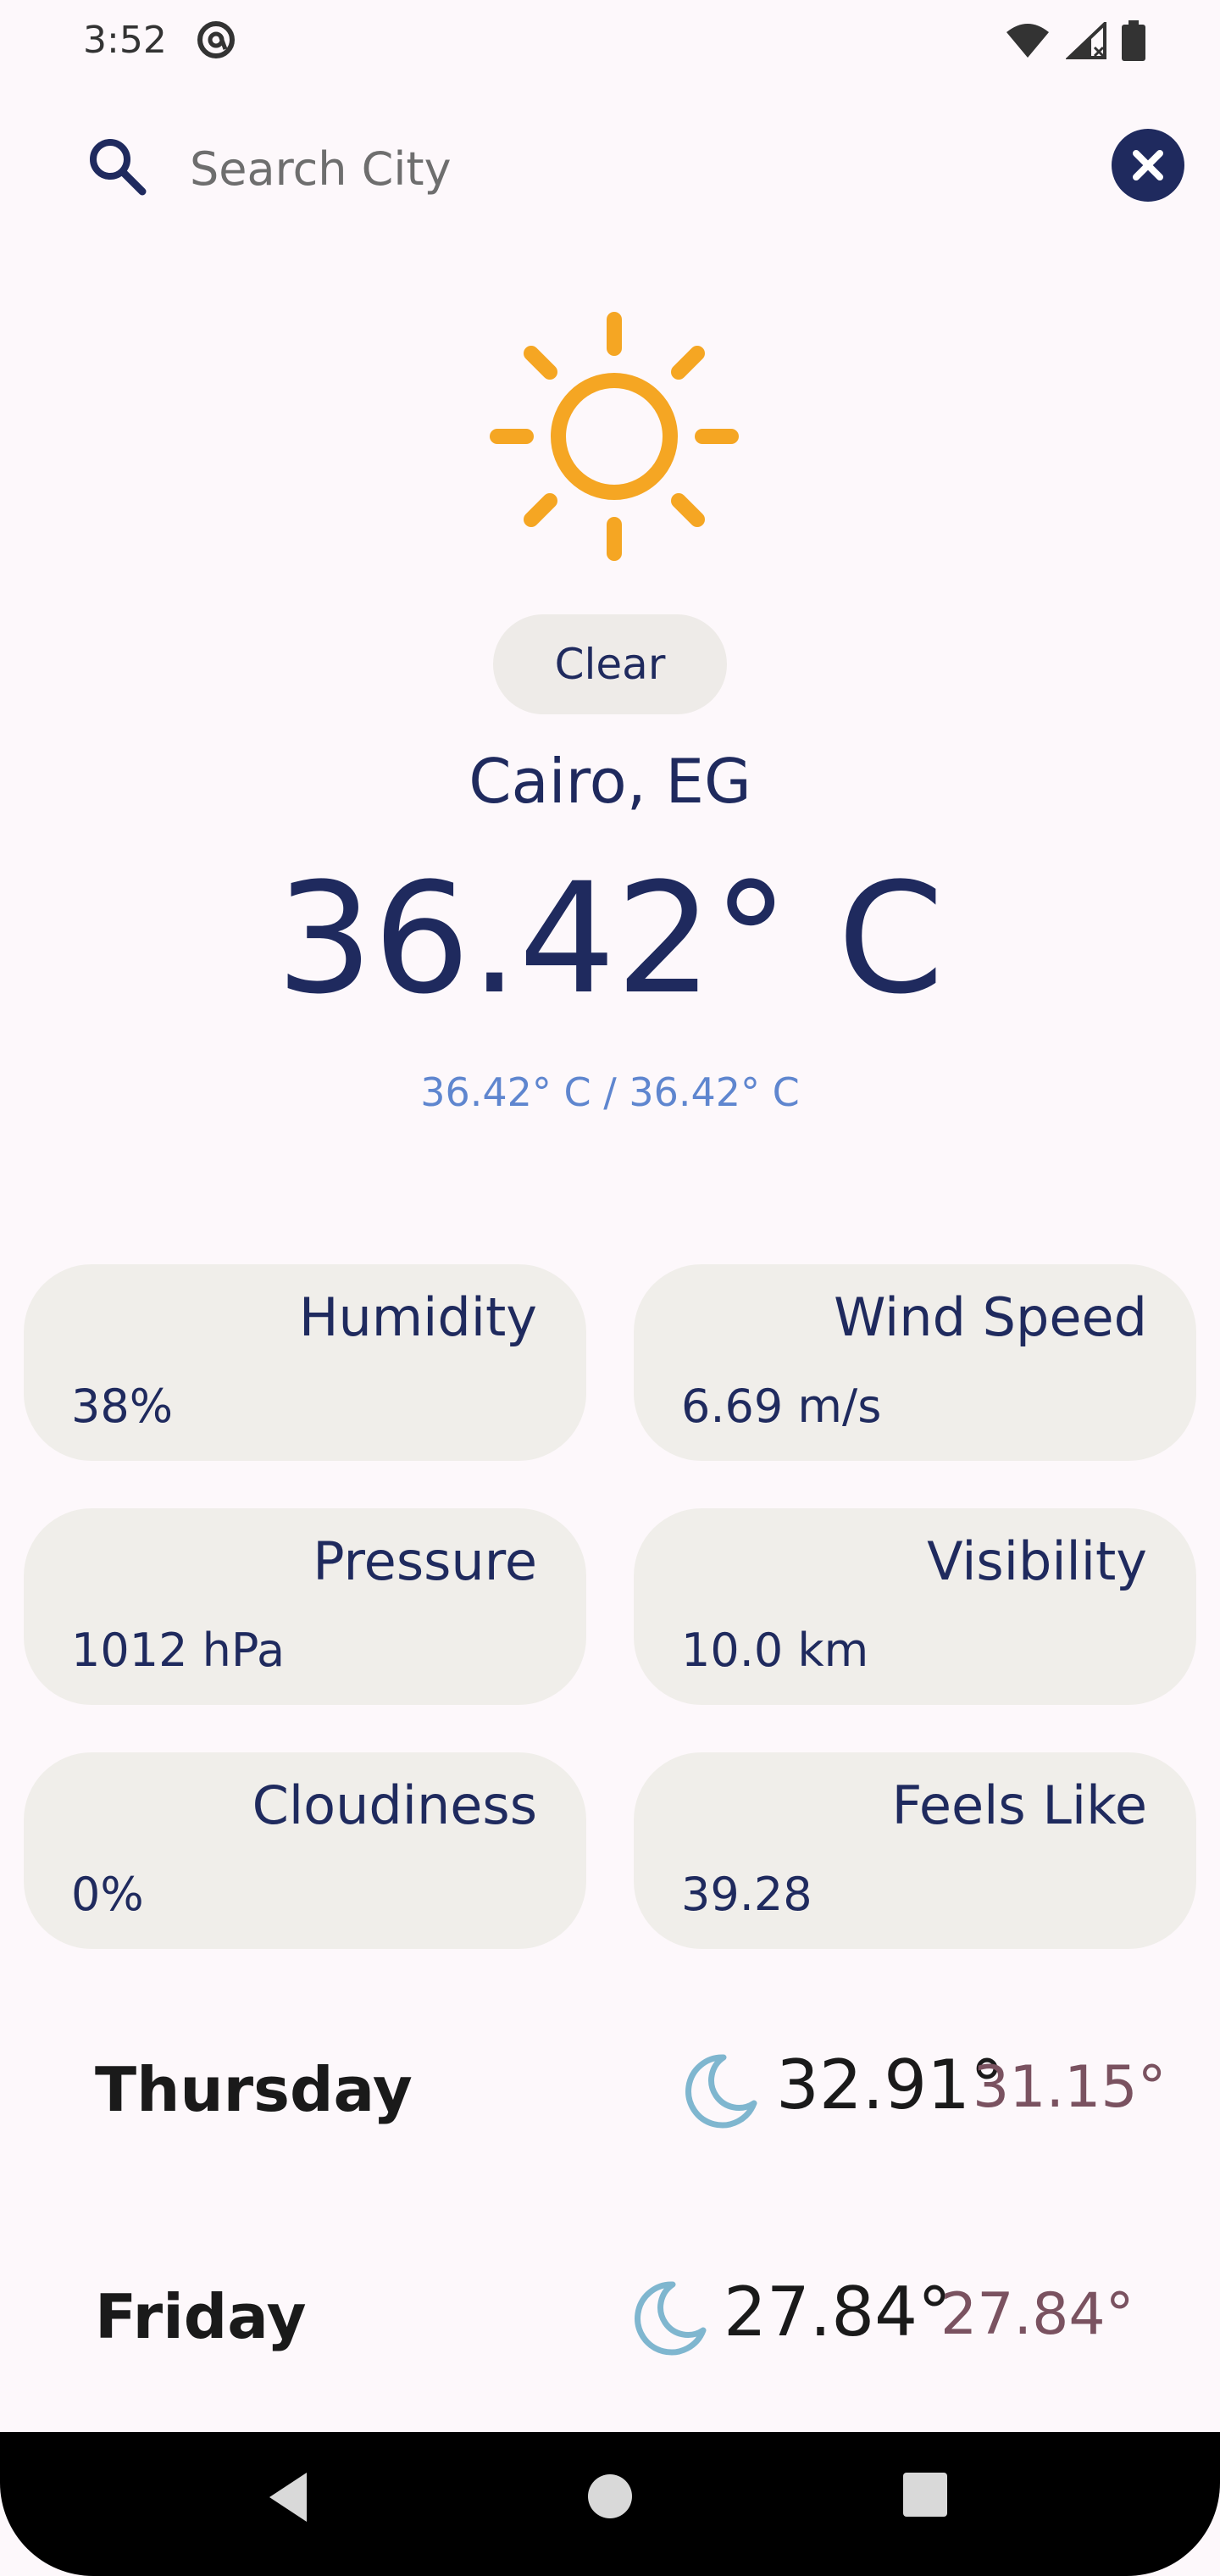 The image size is (1220, 2576). What do you see at coordinates (305, 1362) in the screenshot?
I see `humidity-card: Humidity 38%` at bounding box center [305, 1362].